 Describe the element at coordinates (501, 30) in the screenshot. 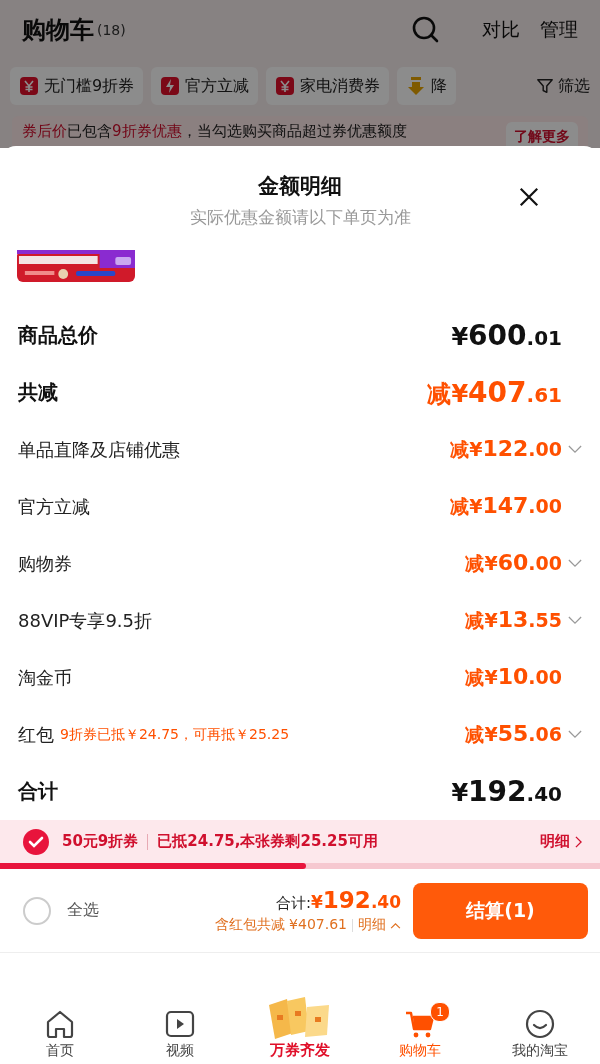

I see `header-action: 对比` at that location.